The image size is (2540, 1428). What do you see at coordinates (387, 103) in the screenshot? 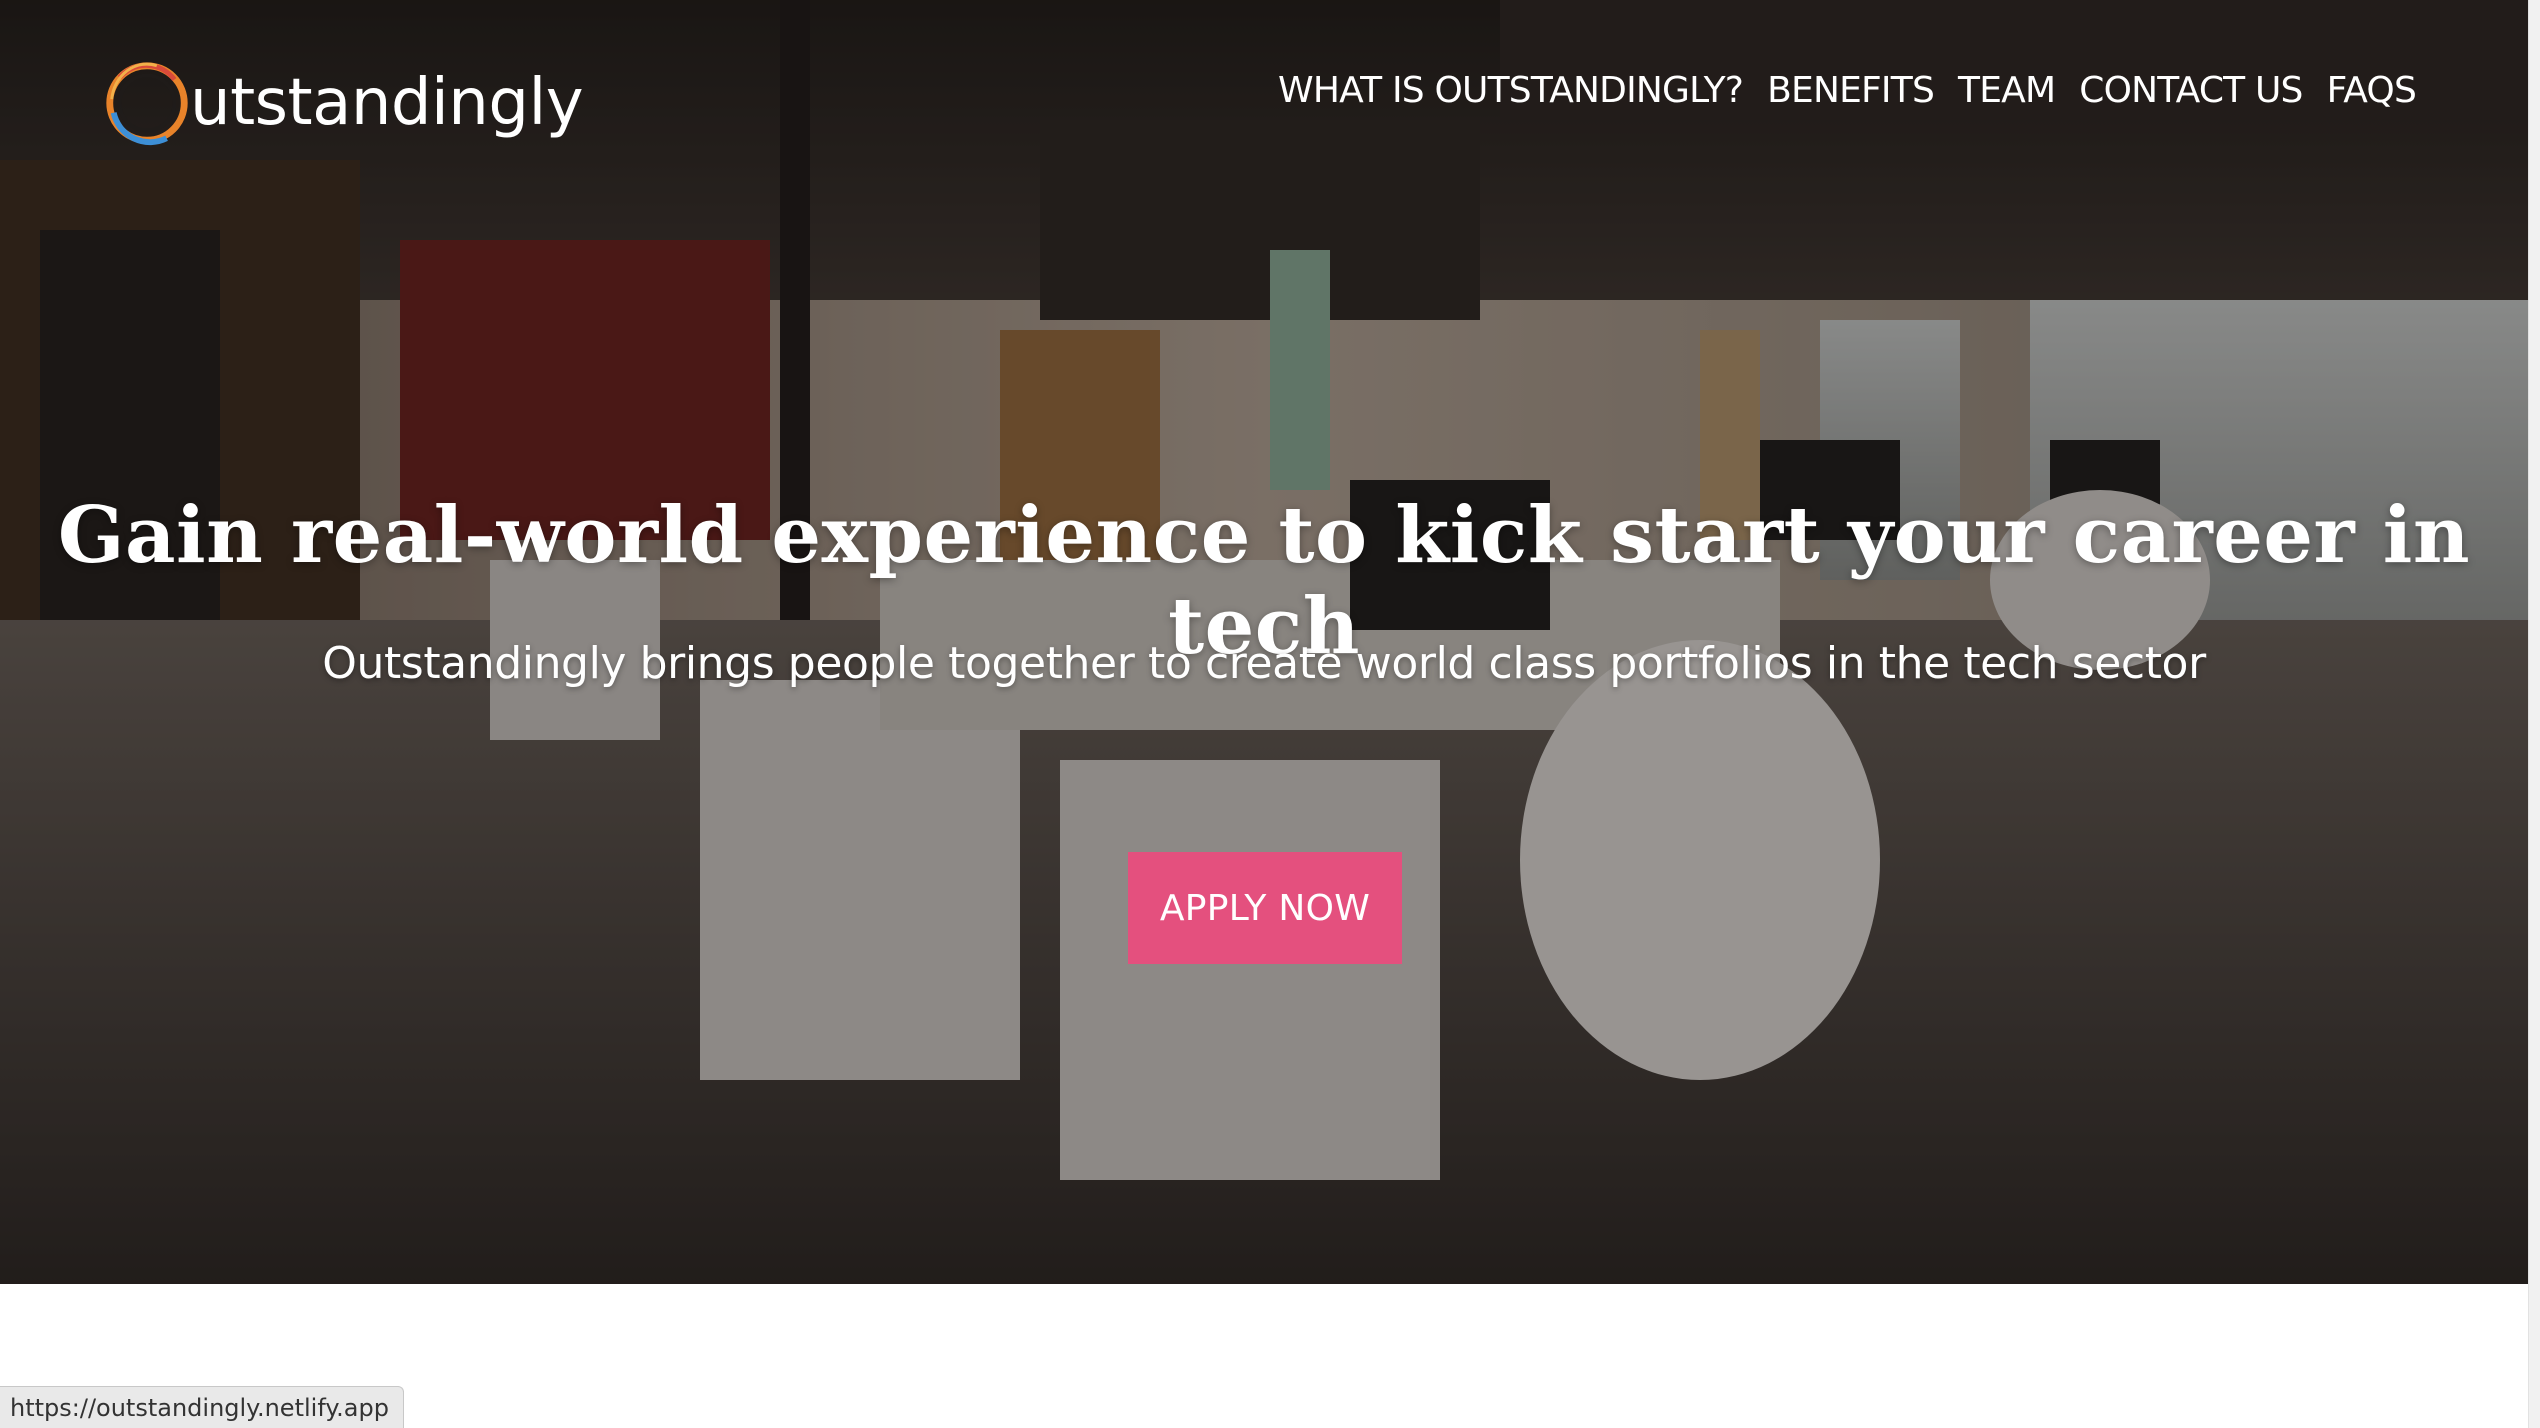
I see `logo-wordmark: utstandingly` at bounding box center [387, 103].